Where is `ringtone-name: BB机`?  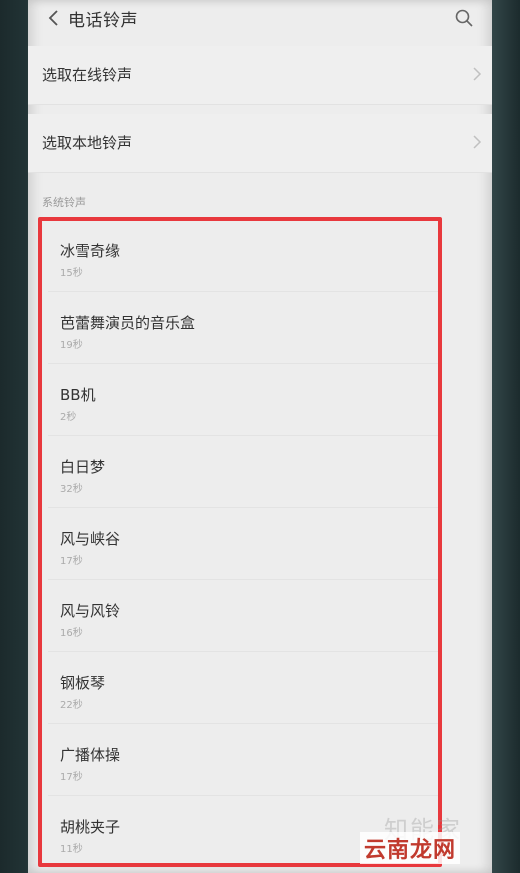
ringtone-name: BB机 is located at coordinates (78, 395).